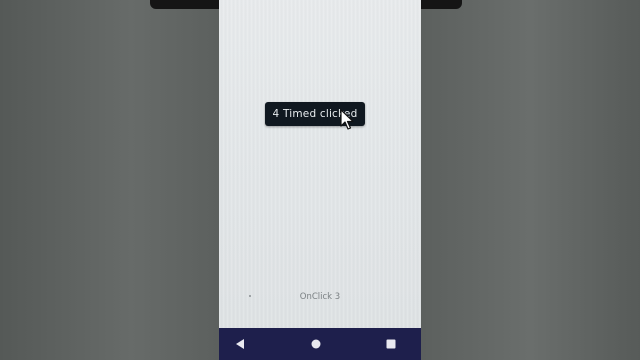 Image resolution: width=640 pixels, height=360 pixels. I want to click on mouse-pointer-icon, so click(347, 119).